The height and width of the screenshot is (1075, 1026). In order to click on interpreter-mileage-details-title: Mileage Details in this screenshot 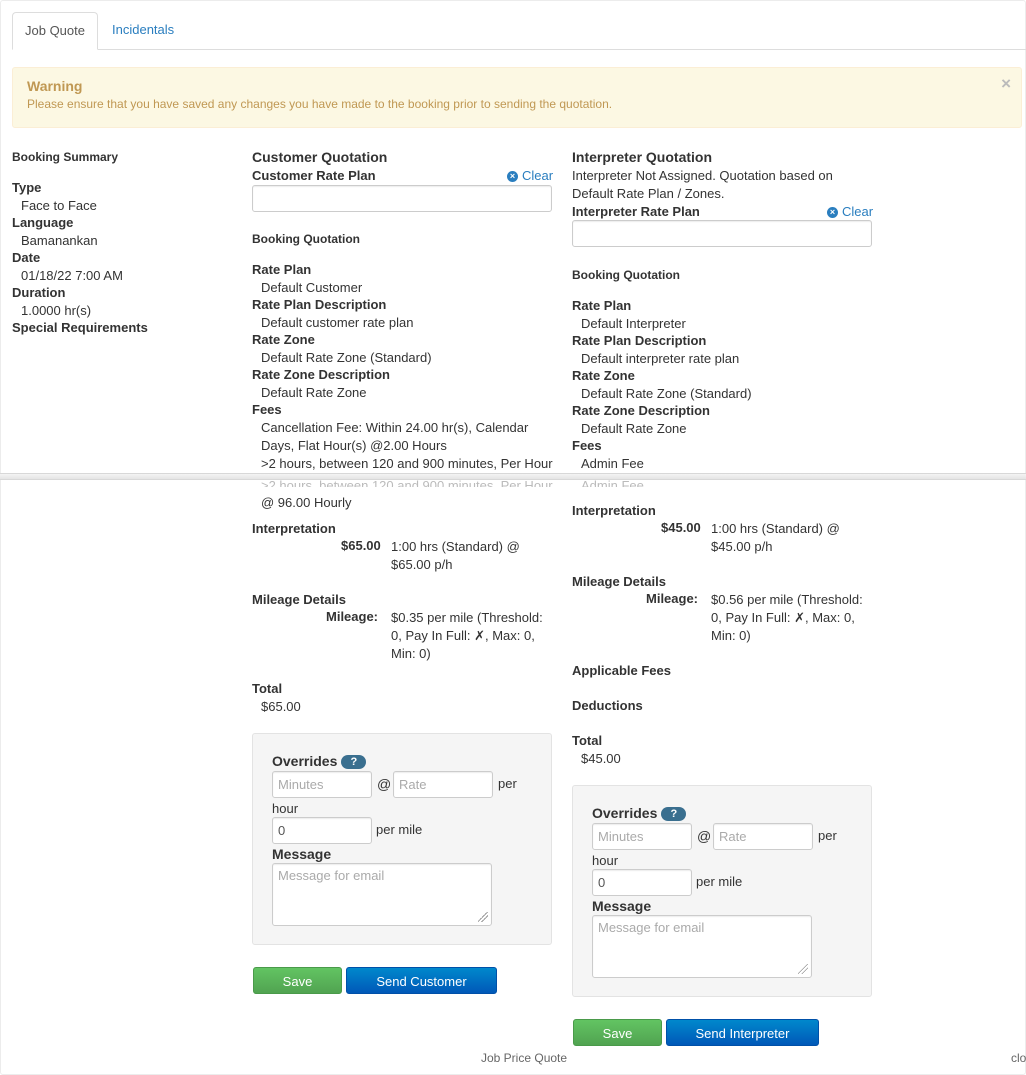, I will do `click(619, 581)`.